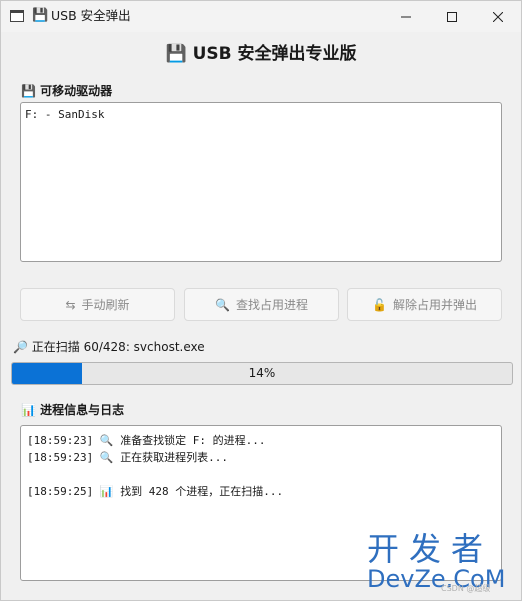  I want to click on log-section-label: 📊 进程信息与日志, so click(72, 410).